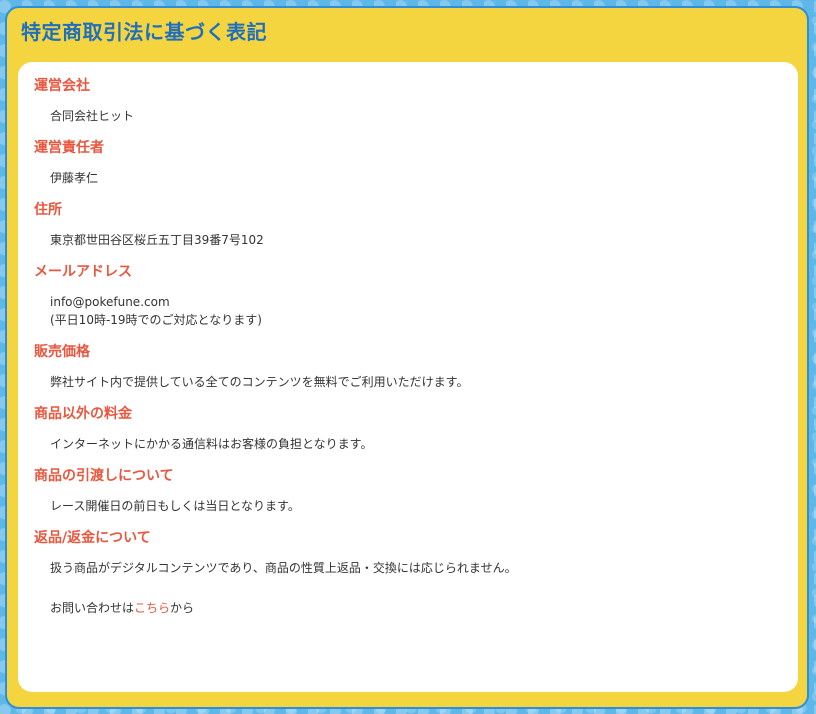 This screenshot has width=816, height=714. What do you see at coordinates (408, 428) in the screenshot?
I see `section-other-fees: 商品以外の料金 インターネットにかかる通信料はお客様の負担となります。` at bounding box center [408, 428].